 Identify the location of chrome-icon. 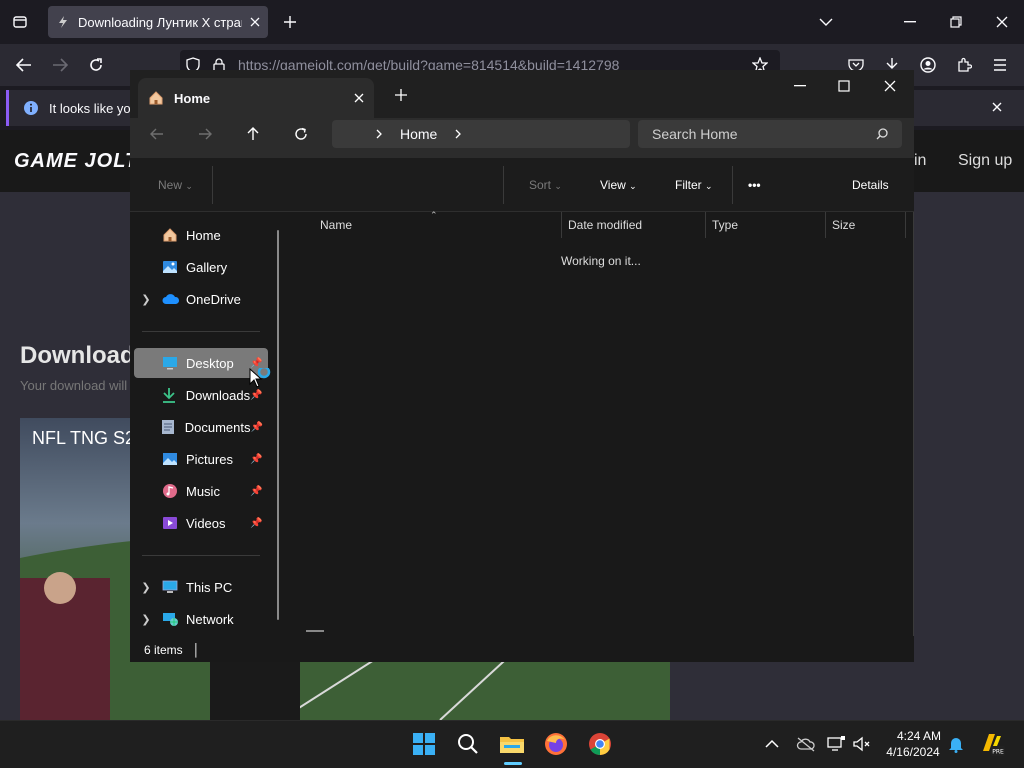
(600, 744).